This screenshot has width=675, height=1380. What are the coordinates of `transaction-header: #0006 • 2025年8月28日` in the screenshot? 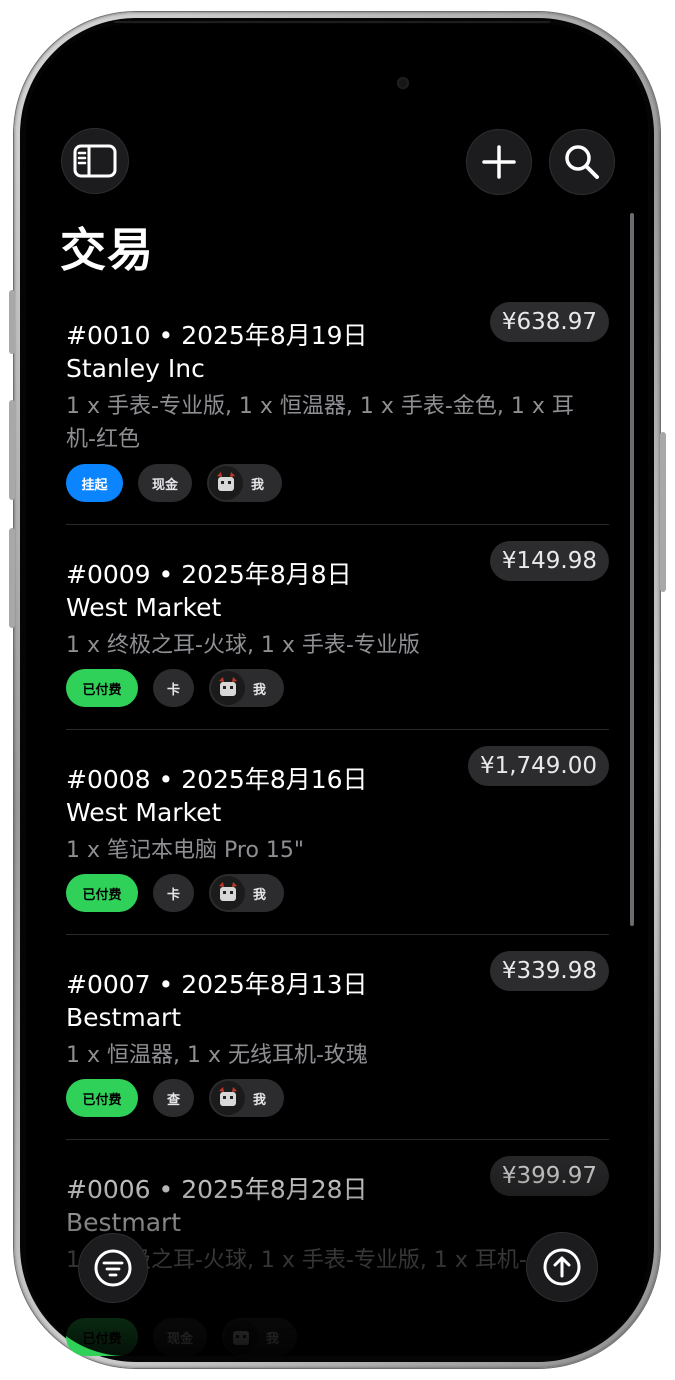 It's located at (217, 1189).